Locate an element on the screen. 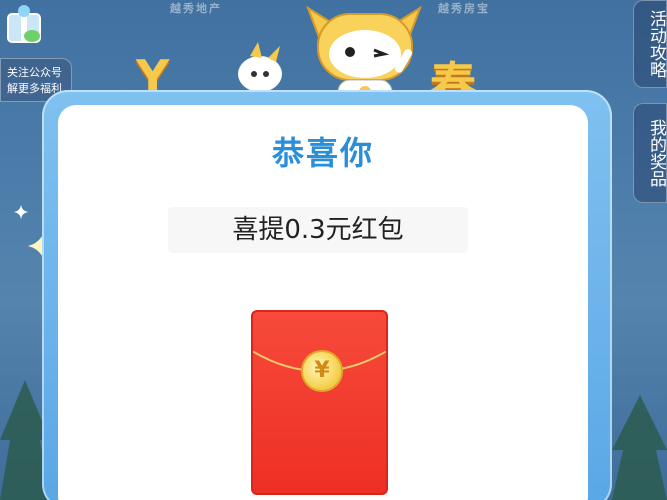 The width and height of the screenshot is (667, 500). my-prizes-button: 我的奖品 is located at coordinates (650, 153).